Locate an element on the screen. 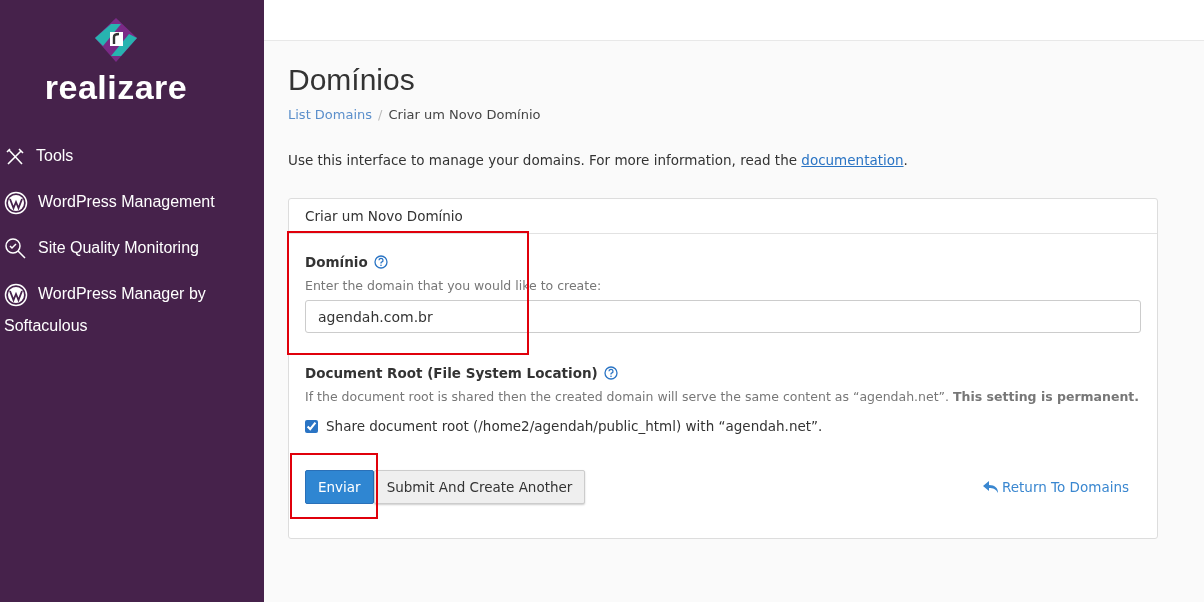 Image resolution: width=1204 pixels, height=602 pixels. page-title: Domínios is located at coordinates (352, 80).